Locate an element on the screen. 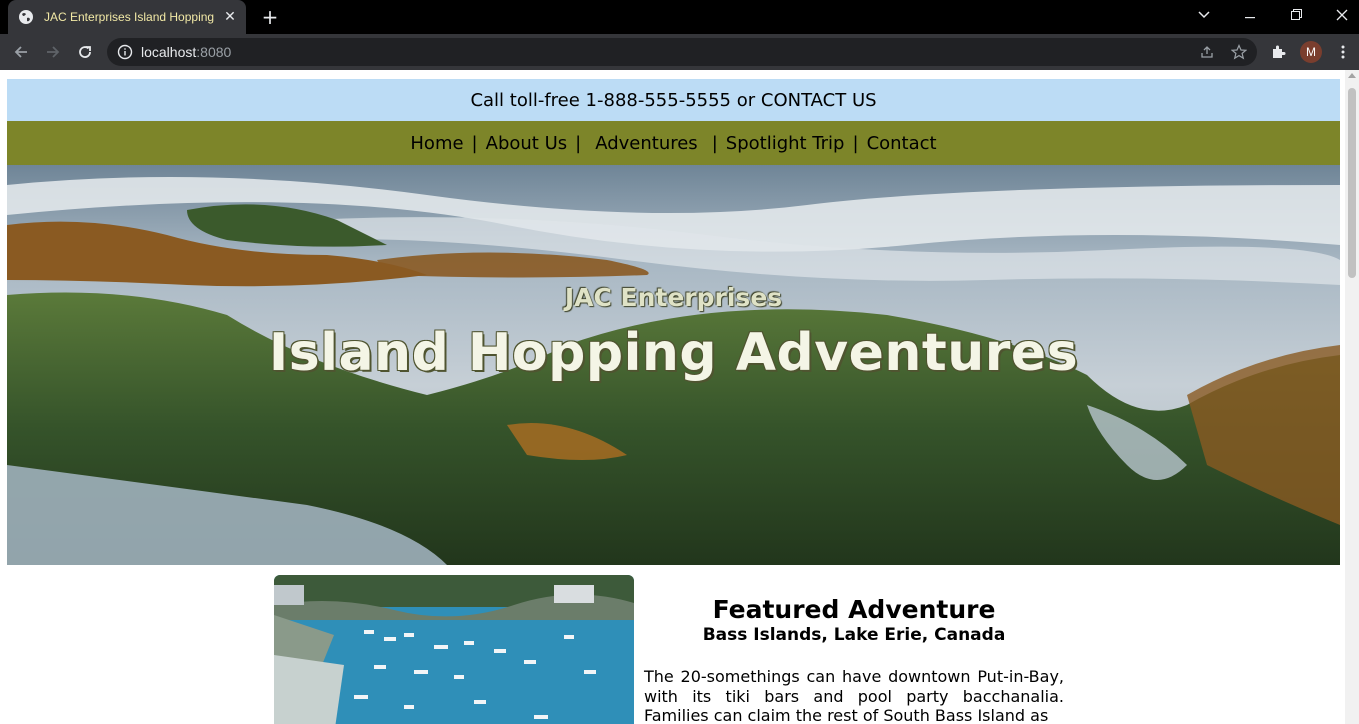 The height and width of the screenshot is (724, 1359). nav-about-us: About Us is located at coordinates (527, 143).